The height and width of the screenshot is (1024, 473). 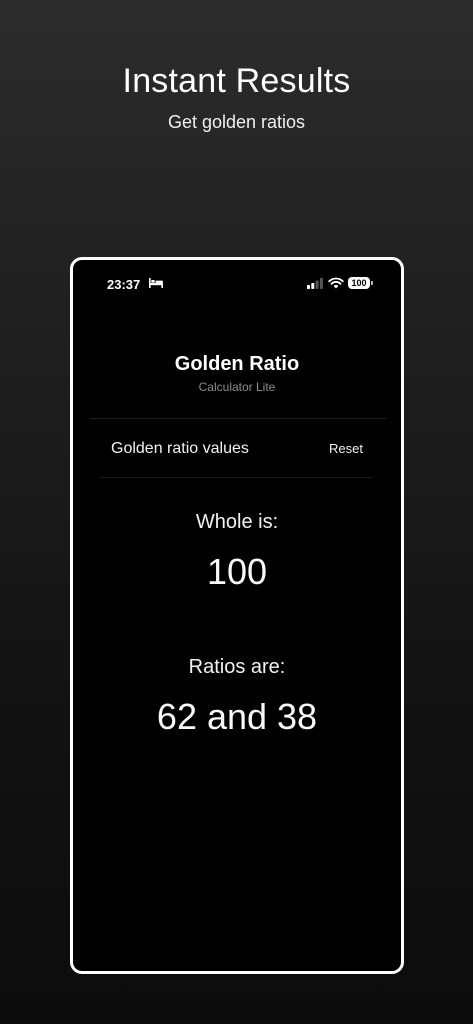 What do you see at coordinates (236, 81) in the screenshot?
I see `promo-headline: Instant Results` at bounding box center [236, 81].